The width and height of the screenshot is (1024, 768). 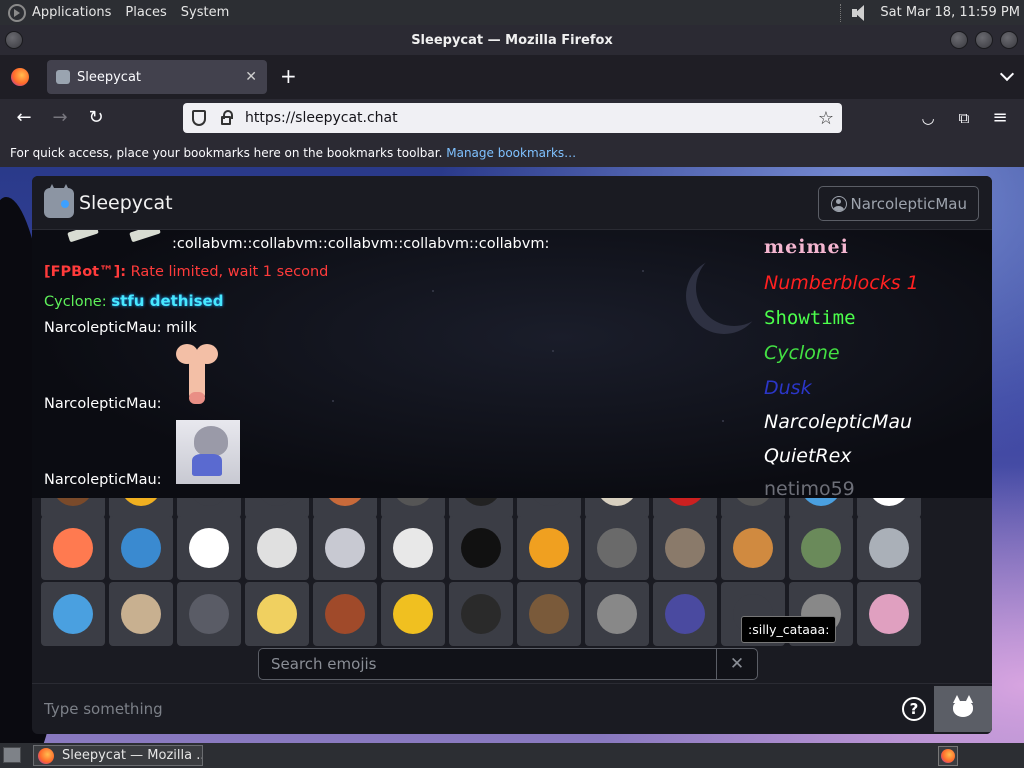 I want to click on tab-list-chevron-icon, so click(x=1007, y=74).